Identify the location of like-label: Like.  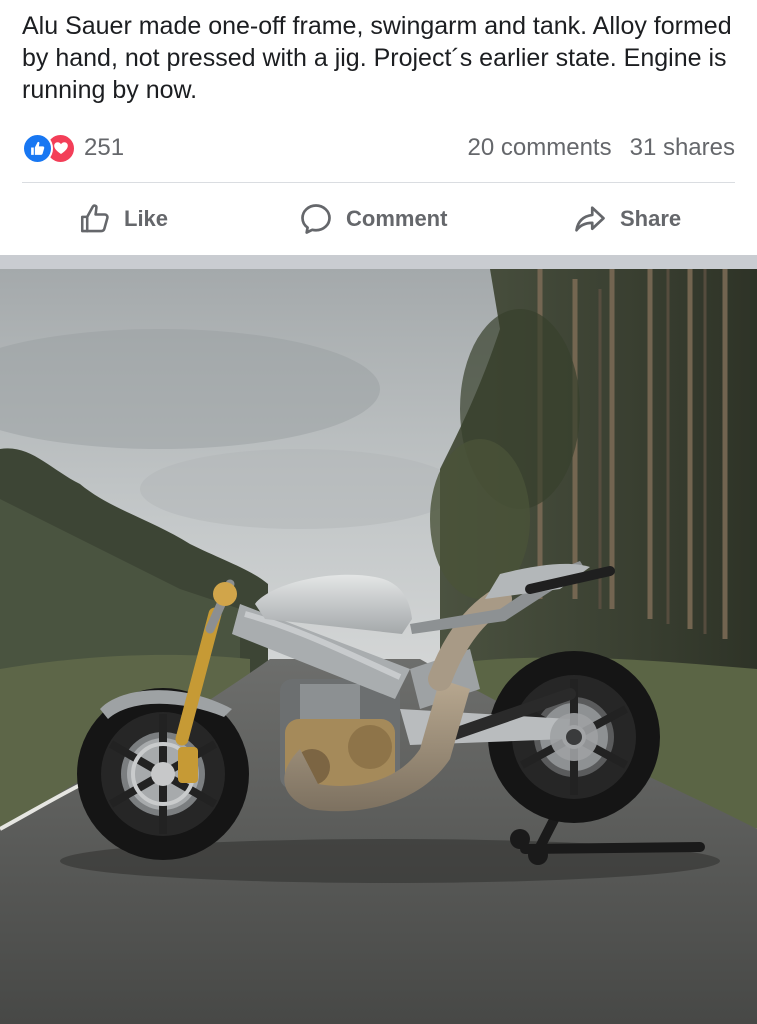
(146, 218).